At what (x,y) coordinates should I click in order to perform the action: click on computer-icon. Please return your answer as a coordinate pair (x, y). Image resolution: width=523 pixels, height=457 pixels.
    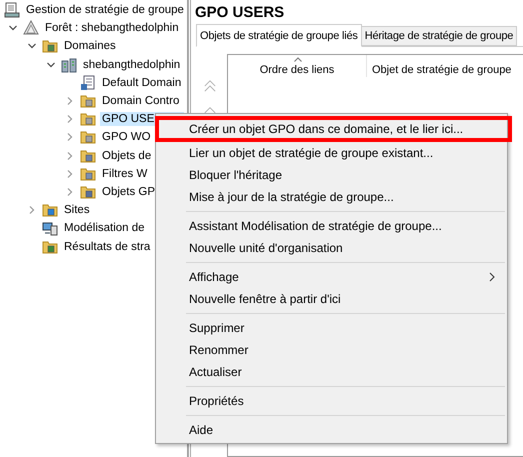
    Looking at the image, I should click on (50, 228).